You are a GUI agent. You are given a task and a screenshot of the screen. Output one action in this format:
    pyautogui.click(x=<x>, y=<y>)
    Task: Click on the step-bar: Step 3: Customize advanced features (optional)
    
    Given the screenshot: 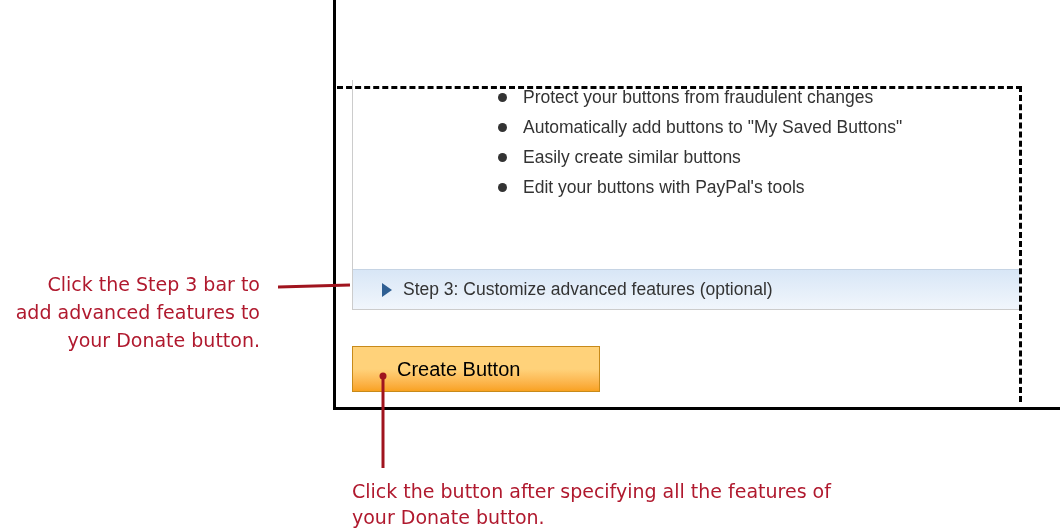 What is the action you would take?
    pyautogui.click(x=686, y=289)
    